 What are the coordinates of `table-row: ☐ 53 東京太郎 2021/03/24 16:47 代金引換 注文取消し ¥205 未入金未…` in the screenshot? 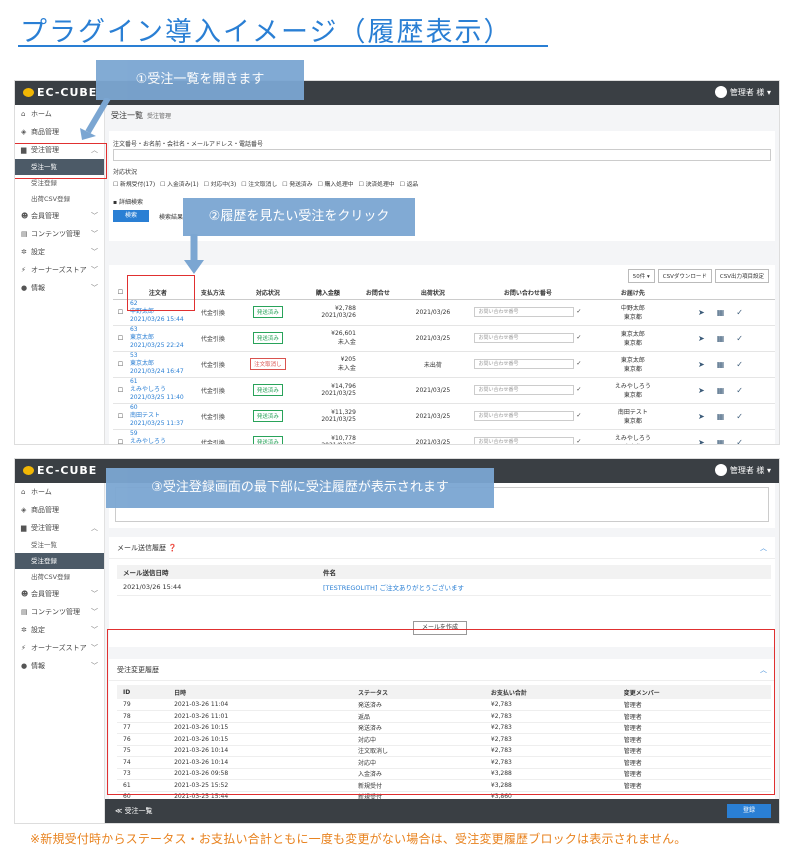 It's located at (444, 364).